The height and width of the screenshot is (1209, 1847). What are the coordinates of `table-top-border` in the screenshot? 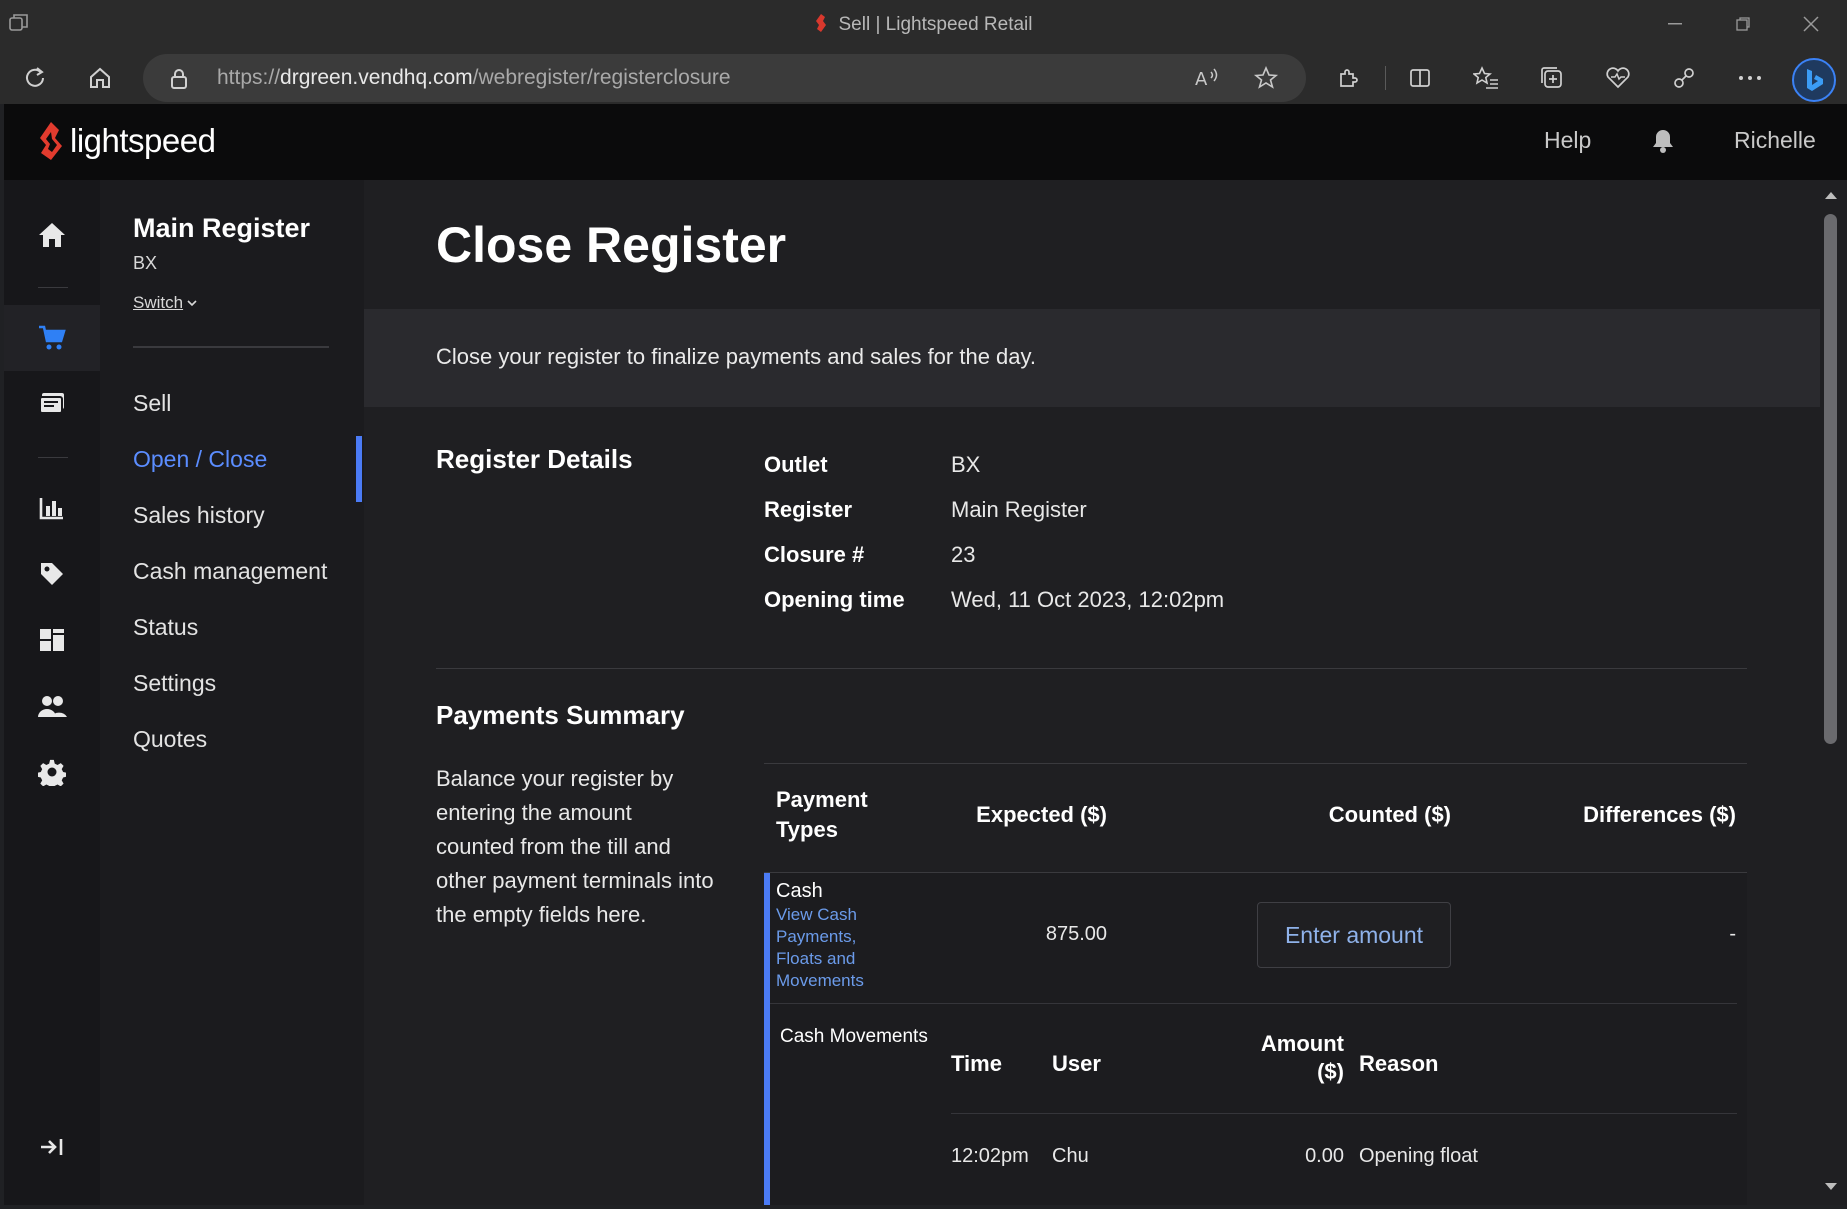 It's located at (1255, 763).